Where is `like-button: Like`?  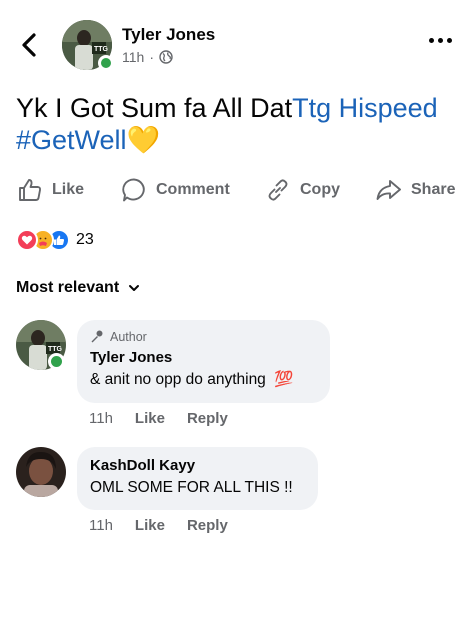
like-button: Like is located at coordinates (50, 190).